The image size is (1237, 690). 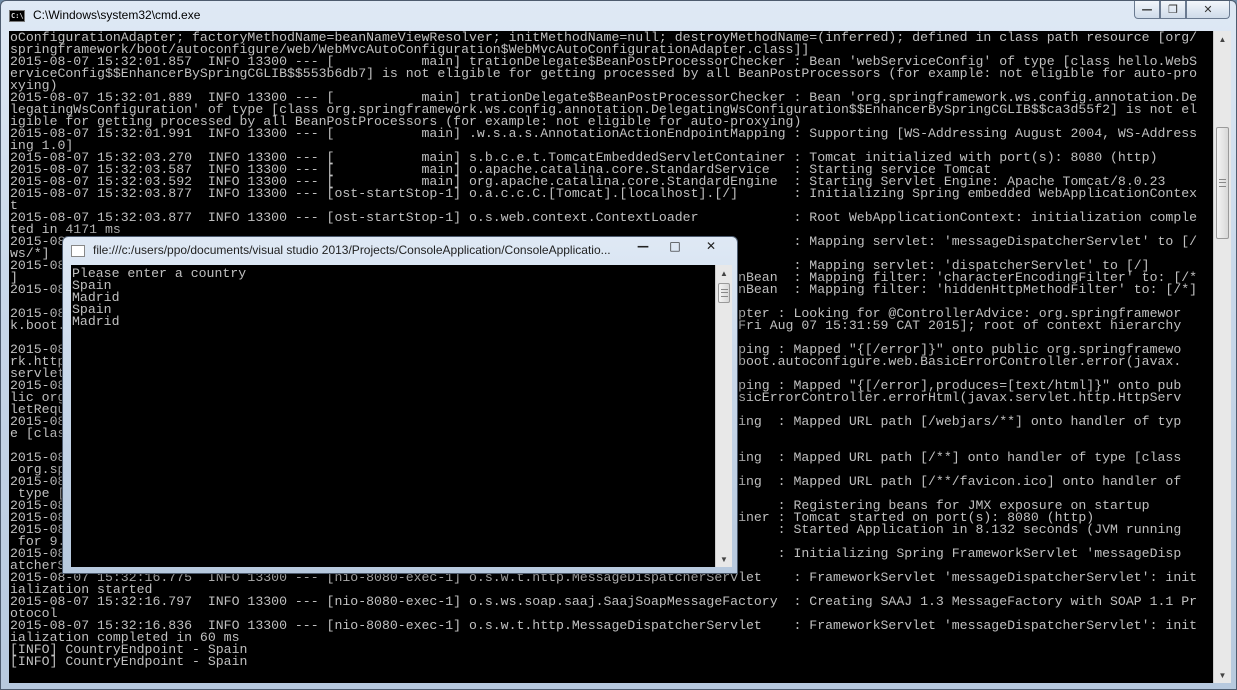 I want to click on maximize-button: ❐, so click(x=1173, y=10).